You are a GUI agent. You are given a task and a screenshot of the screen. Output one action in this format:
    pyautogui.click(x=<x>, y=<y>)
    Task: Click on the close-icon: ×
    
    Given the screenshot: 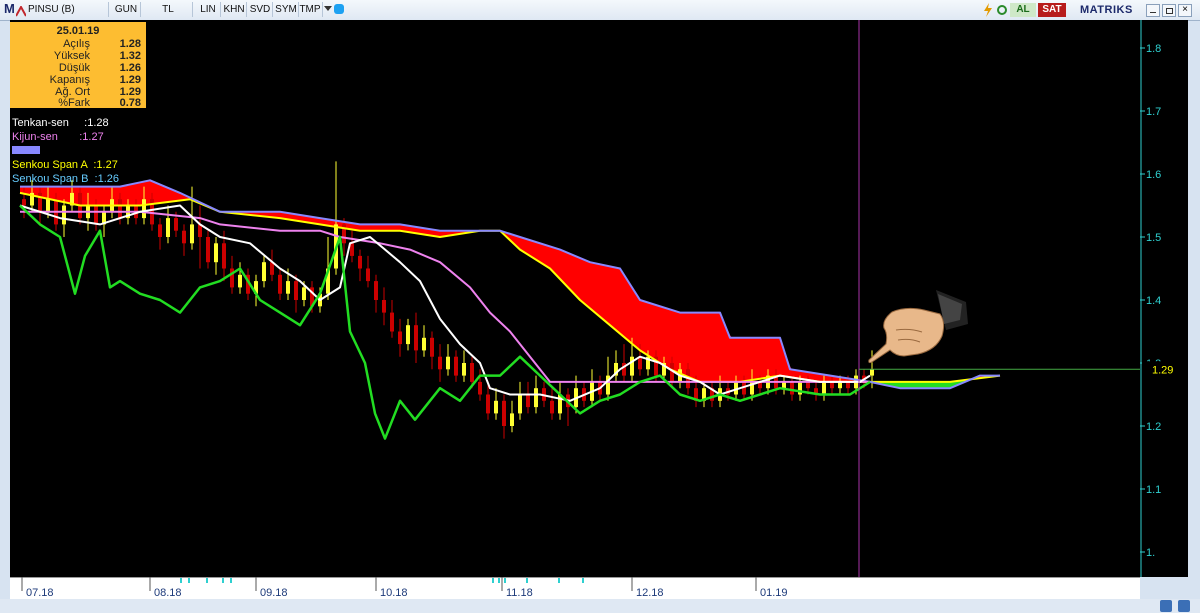 What is the action you would take?
    pyautogui.click(x=1185, y=10)
    